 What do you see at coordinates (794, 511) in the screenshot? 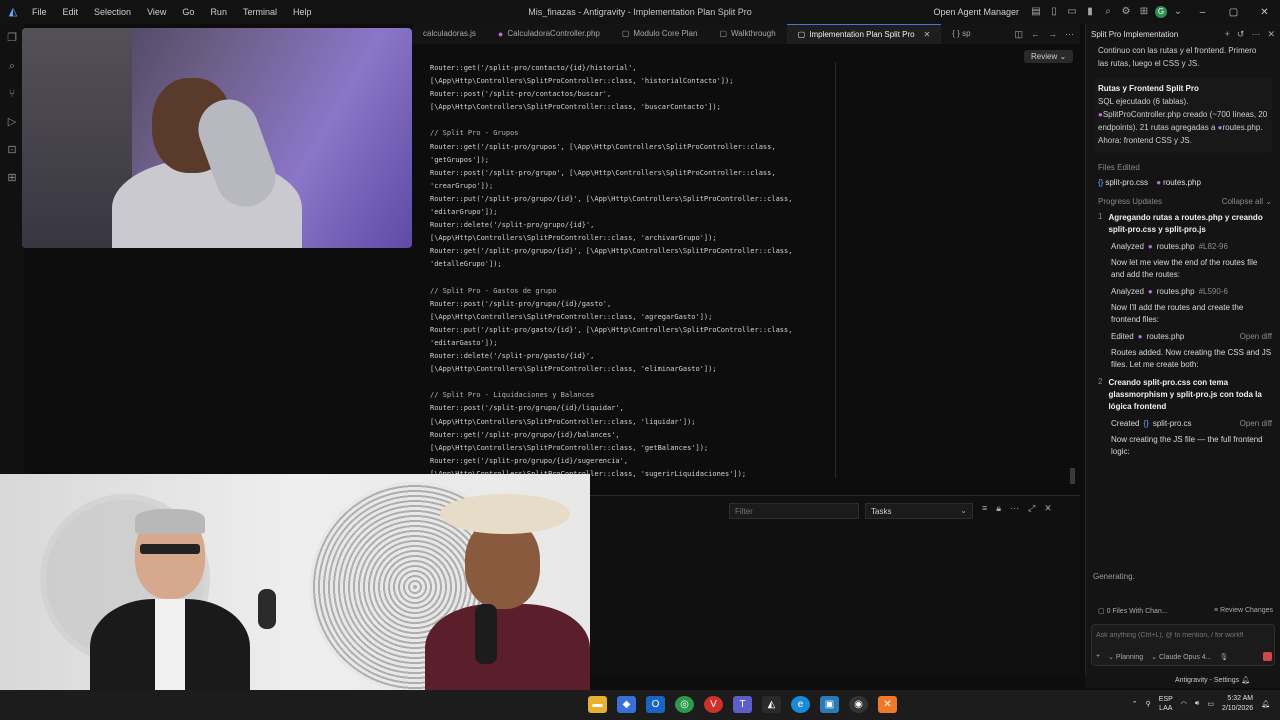
I see `filter-input` at bounding box center [794, 511].